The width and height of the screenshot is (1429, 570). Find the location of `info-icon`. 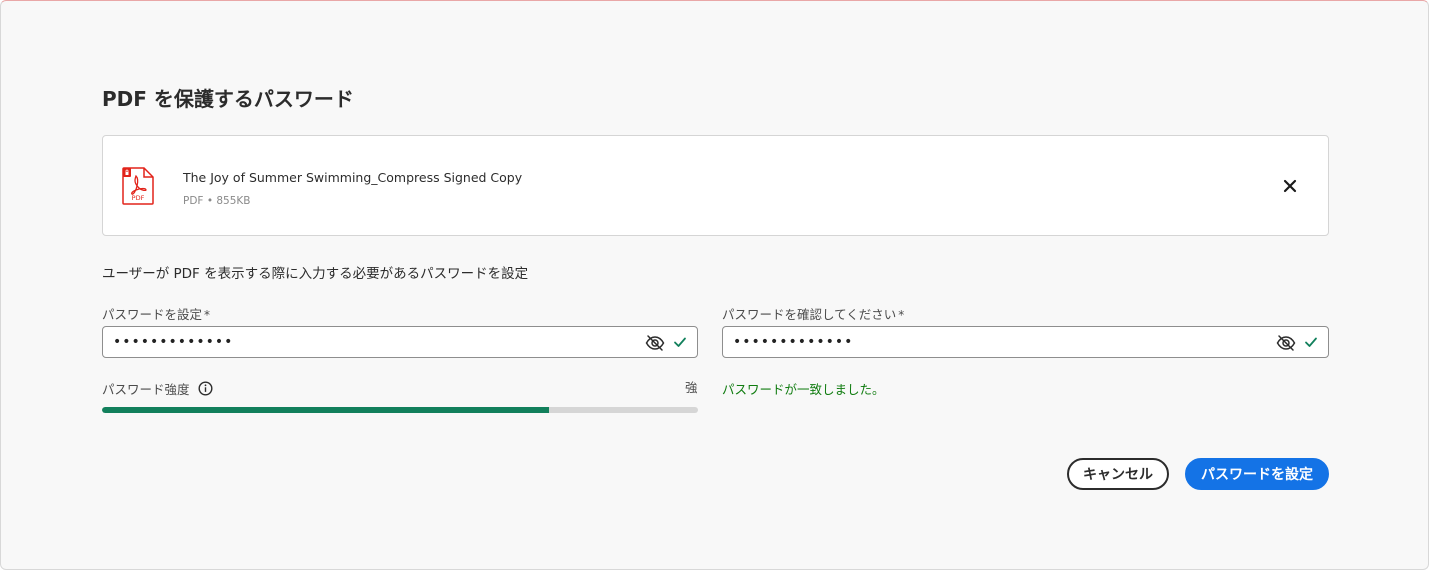

info-icon is located at coordinates (205, 388).